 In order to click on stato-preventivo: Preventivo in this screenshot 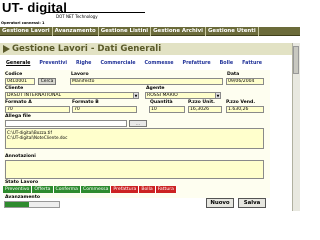, I will do `click(18, 189)`.